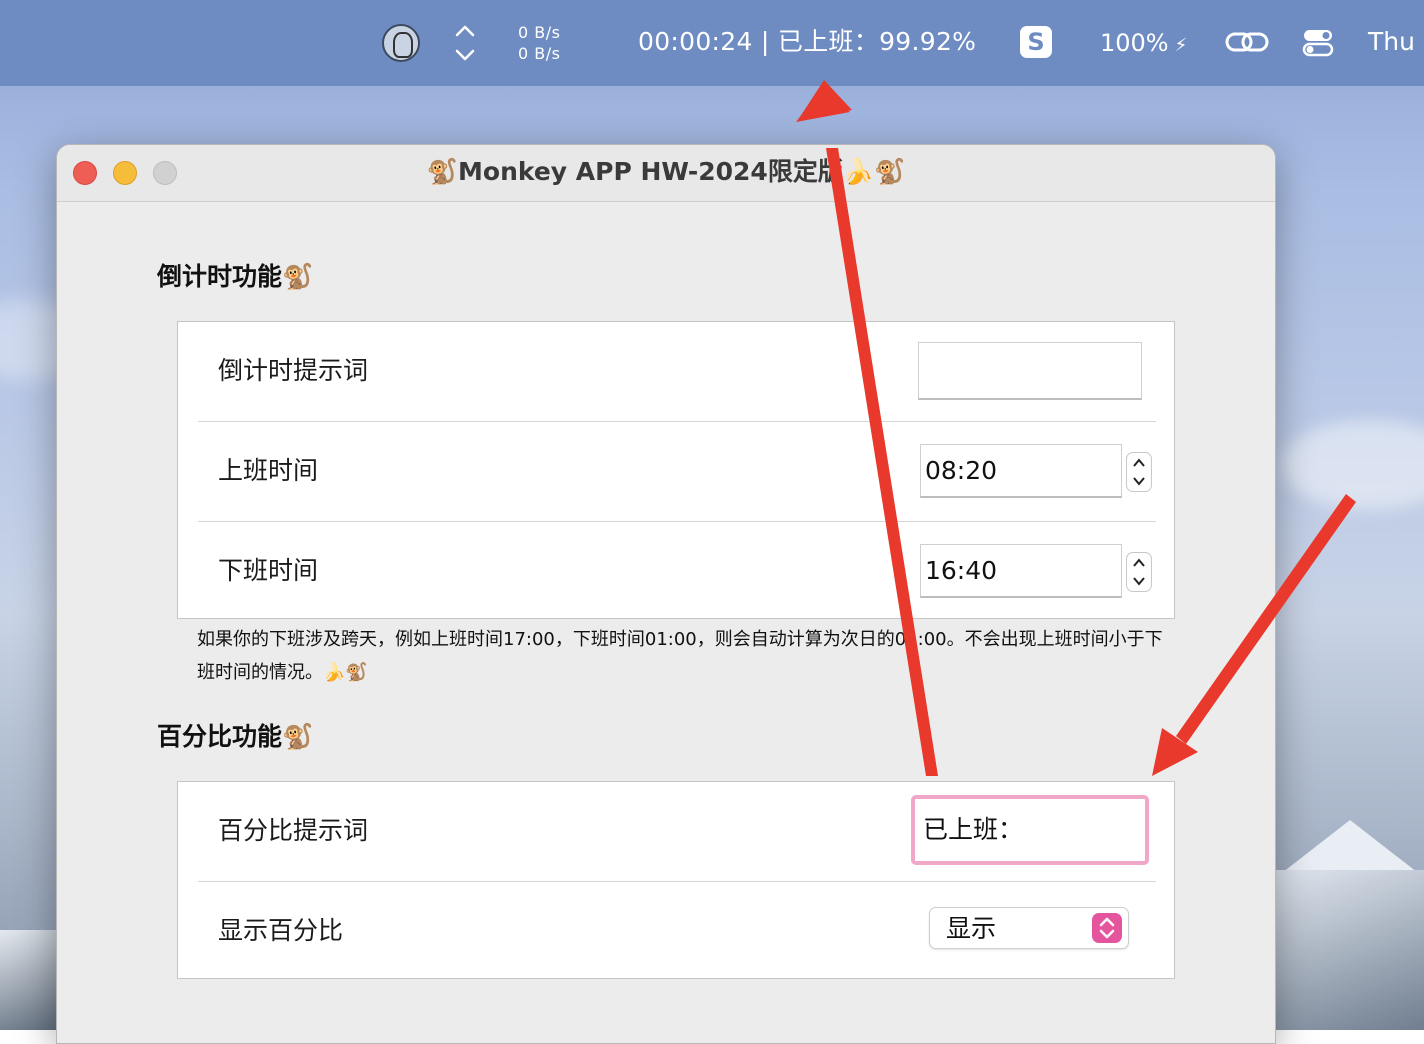 This screenshot has width=1424, height=1044. I want to click on up-down-arrows-icon, so click(465, 43).